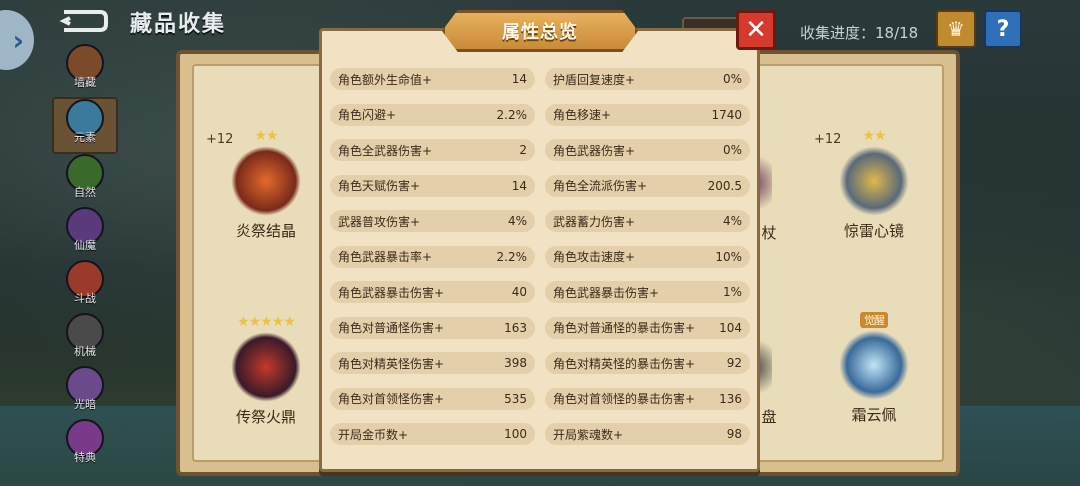 The image size is (1080, 486). Describe the element at coordinates (265, 231) in the screenshot. I see `item-name: 炎祭结晶` at that location.